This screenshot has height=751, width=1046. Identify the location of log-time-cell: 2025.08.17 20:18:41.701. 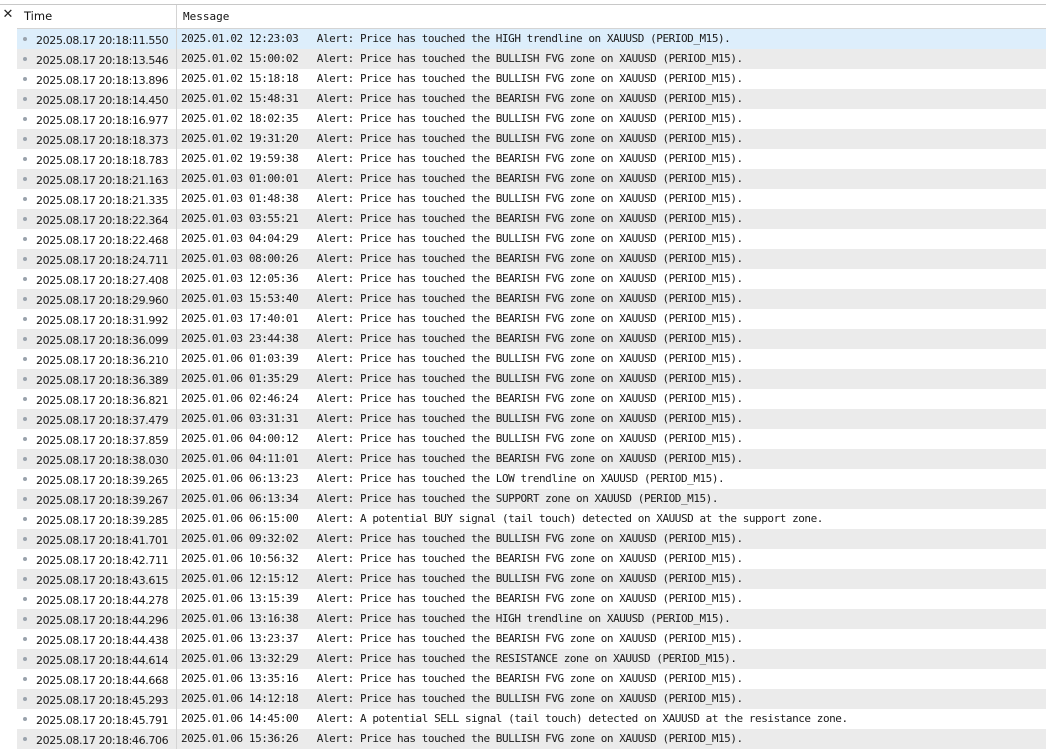
(97, 539).